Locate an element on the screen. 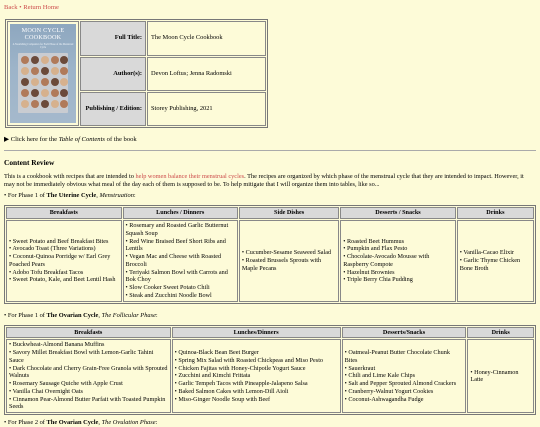  divider is located at coordinates (270, 151).